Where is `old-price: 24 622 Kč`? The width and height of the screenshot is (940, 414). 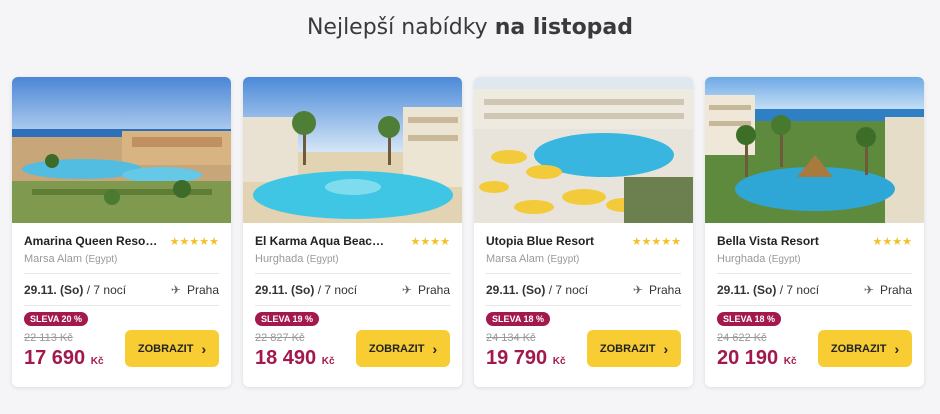
old-price: 24 622 Kč is located at coordinates (742, 338).